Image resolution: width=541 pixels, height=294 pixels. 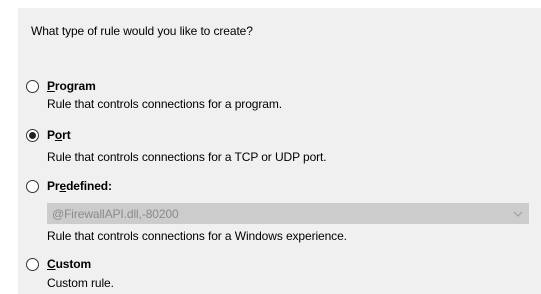 I want to click on radio-option-program: Program, so click(x=61, y=86).